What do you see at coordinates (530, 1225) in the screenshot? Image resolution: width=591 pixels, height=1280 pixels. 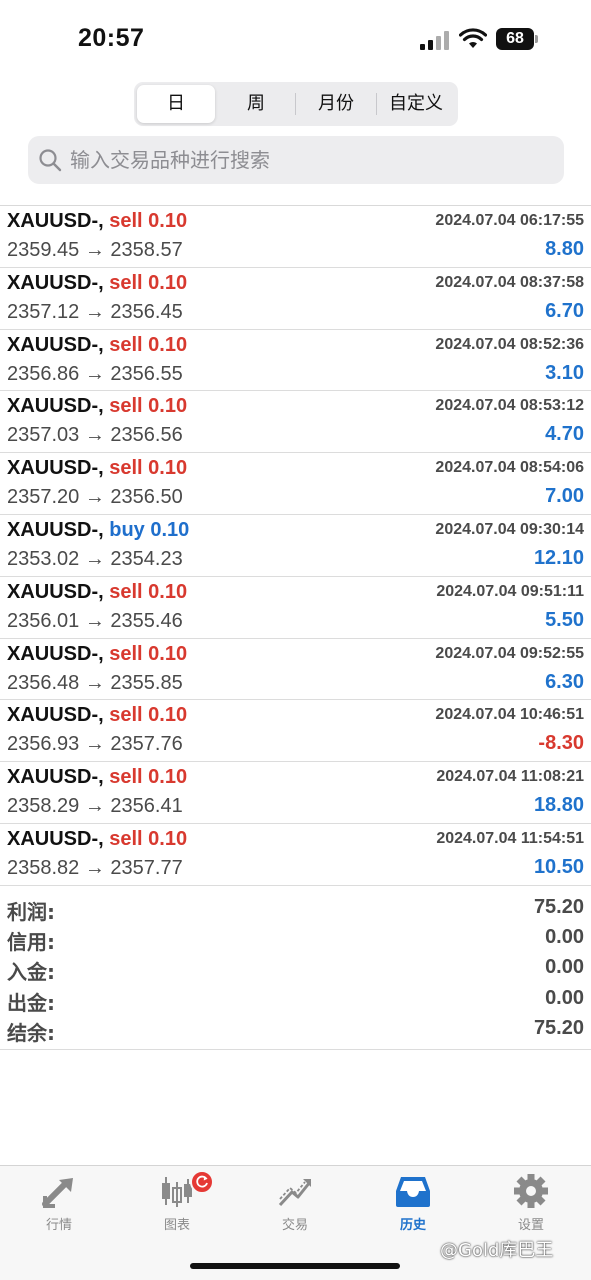 I see `tab-settings-label: 设置` at bounding box center [530, 1225].